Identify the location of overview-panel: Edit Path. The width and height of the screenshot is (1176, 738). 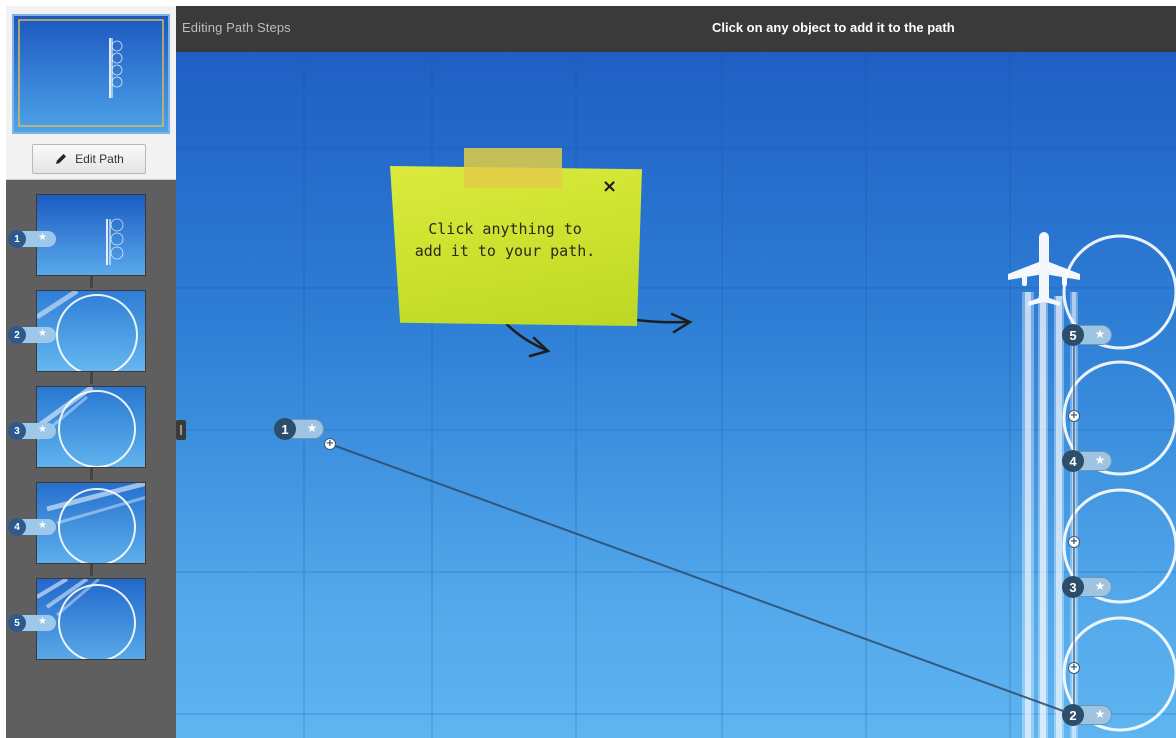
(91, 93).